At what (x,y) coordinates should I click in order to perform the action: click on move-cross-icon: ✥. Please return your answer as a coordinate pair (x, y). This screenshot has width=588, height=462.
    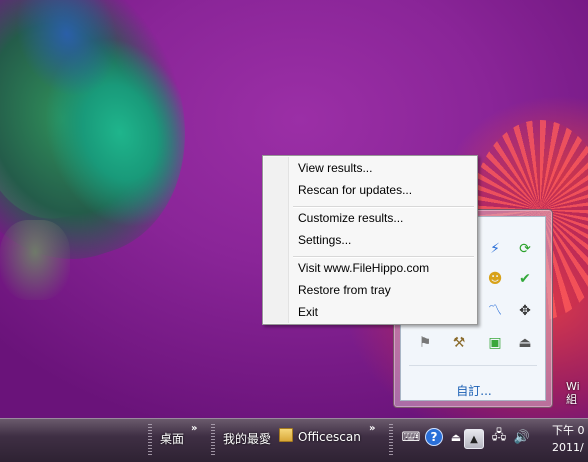
    Looking at the image, I should click on (525, 311).